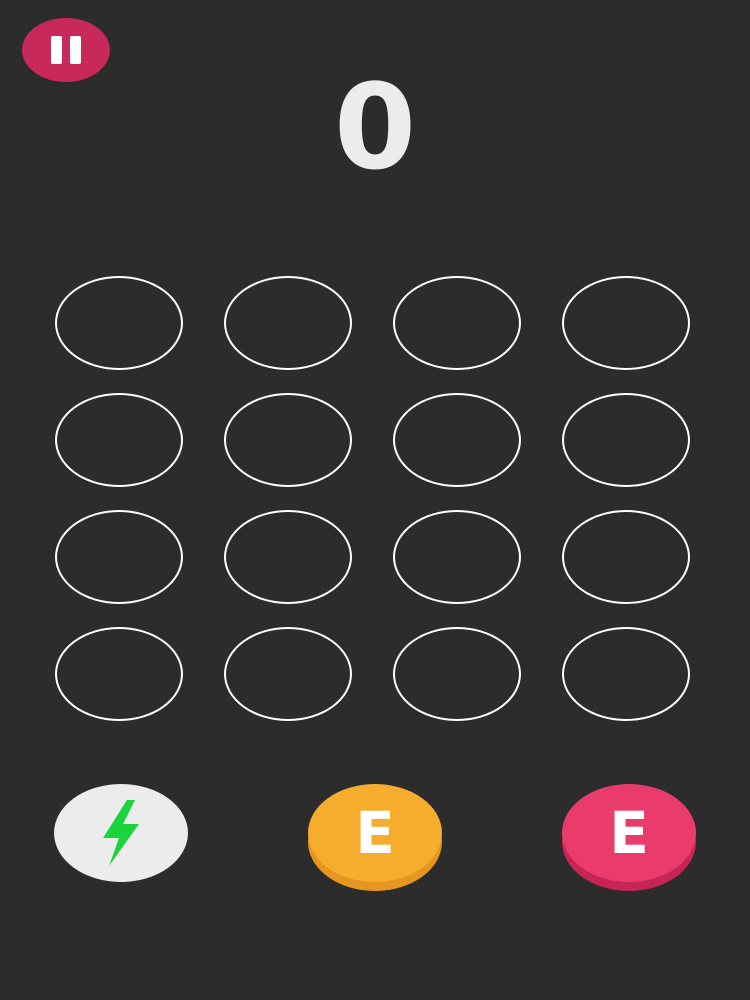 This screenshot has height=1000, width=750. I want to click on score-display: 0, so click(375, 127).